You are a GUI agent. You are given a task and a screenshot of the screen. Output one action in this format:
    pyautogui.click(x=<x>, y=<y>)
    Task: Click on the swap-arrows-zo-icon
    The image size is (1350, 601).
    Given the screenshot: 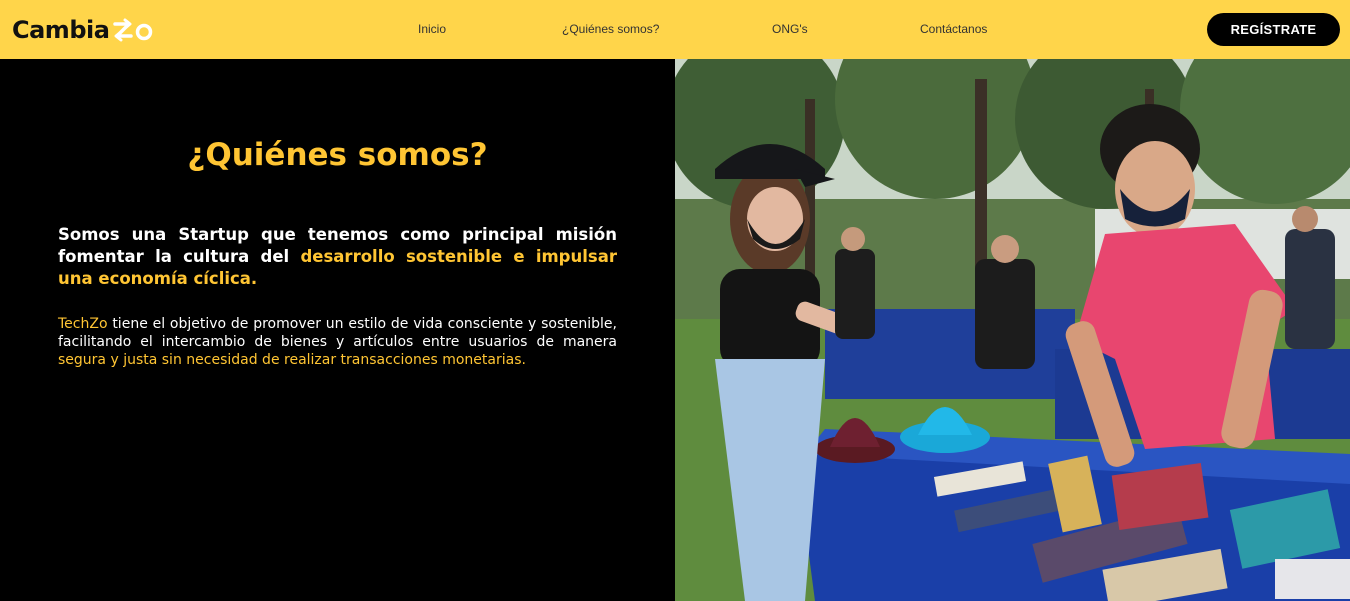 What is the action you would take?
    pyautogui.click(x=133, y=30)
    